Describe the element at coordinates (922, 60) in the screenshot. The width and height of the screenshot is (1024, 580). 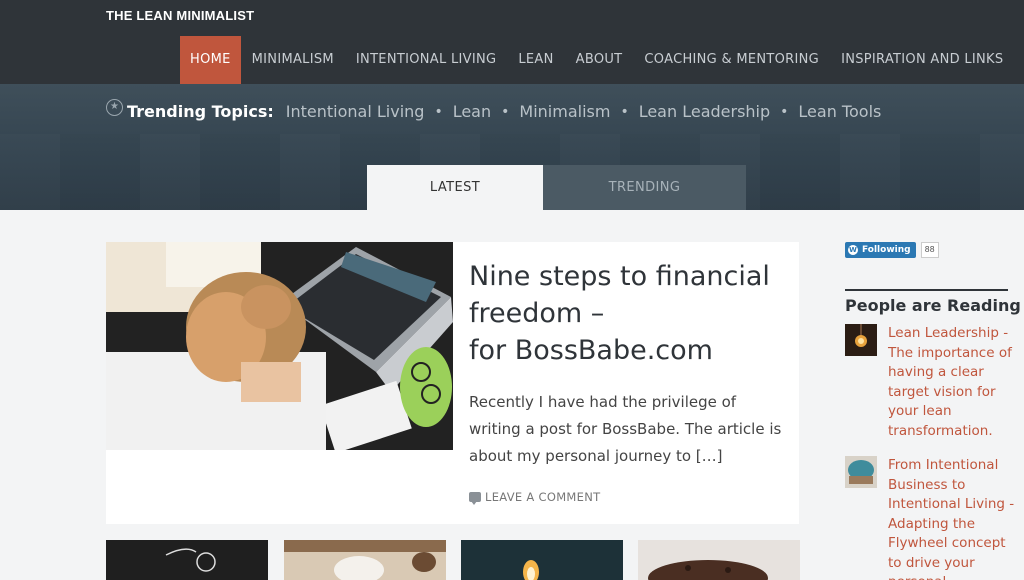
I see `nav-item-inspiration-links: INSPIRATION AND LINKS` at that location.